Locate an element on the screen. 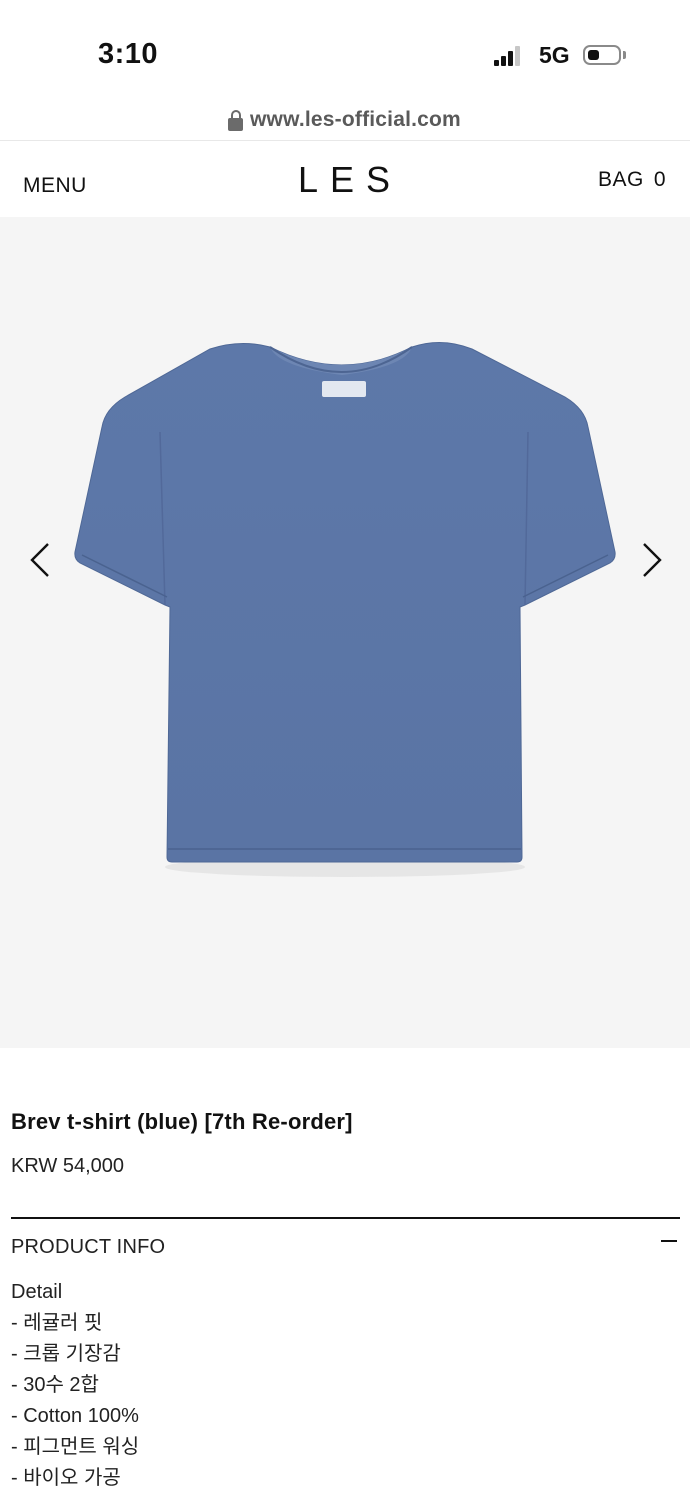  site-header: MENU LES BAG 0 is located at coordinates (345, 179).